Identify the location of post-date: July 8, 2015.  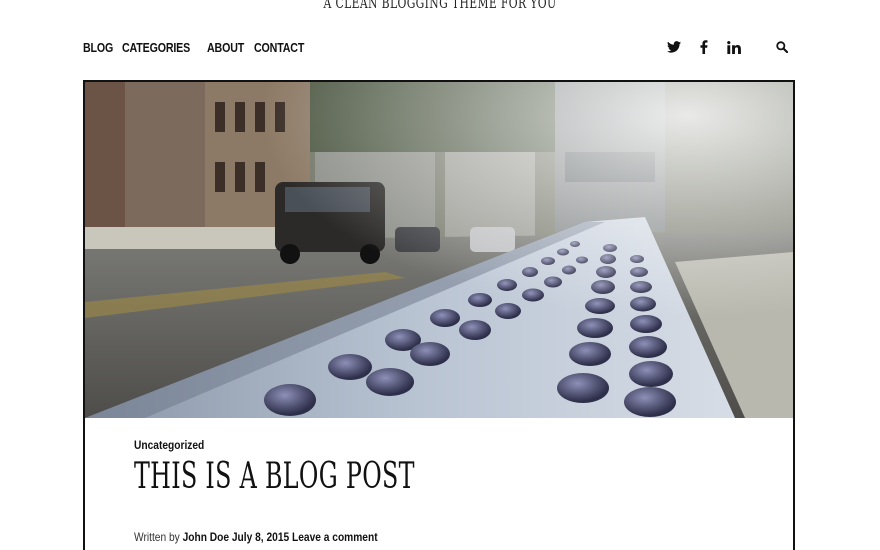
(260, 537).